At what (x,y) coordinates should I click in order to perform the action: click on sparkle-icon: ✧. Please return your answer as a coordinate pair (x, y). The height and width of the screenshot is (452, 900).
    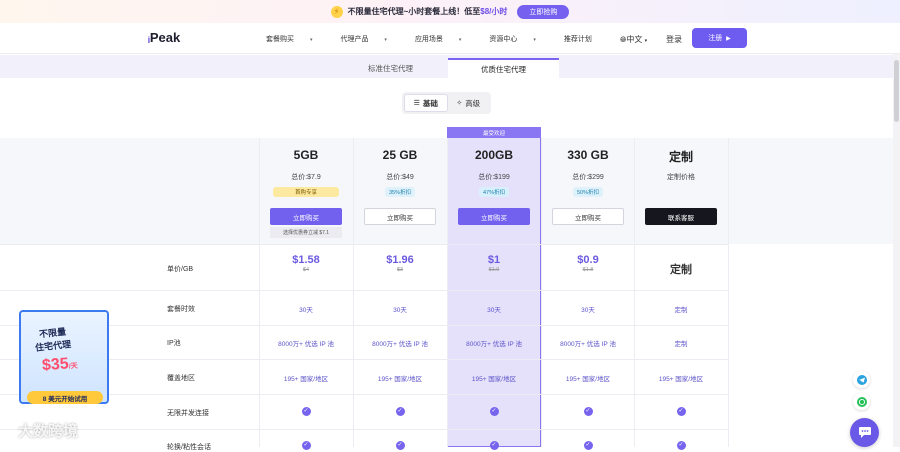
    Looking at the image, I should click on (459, 103).